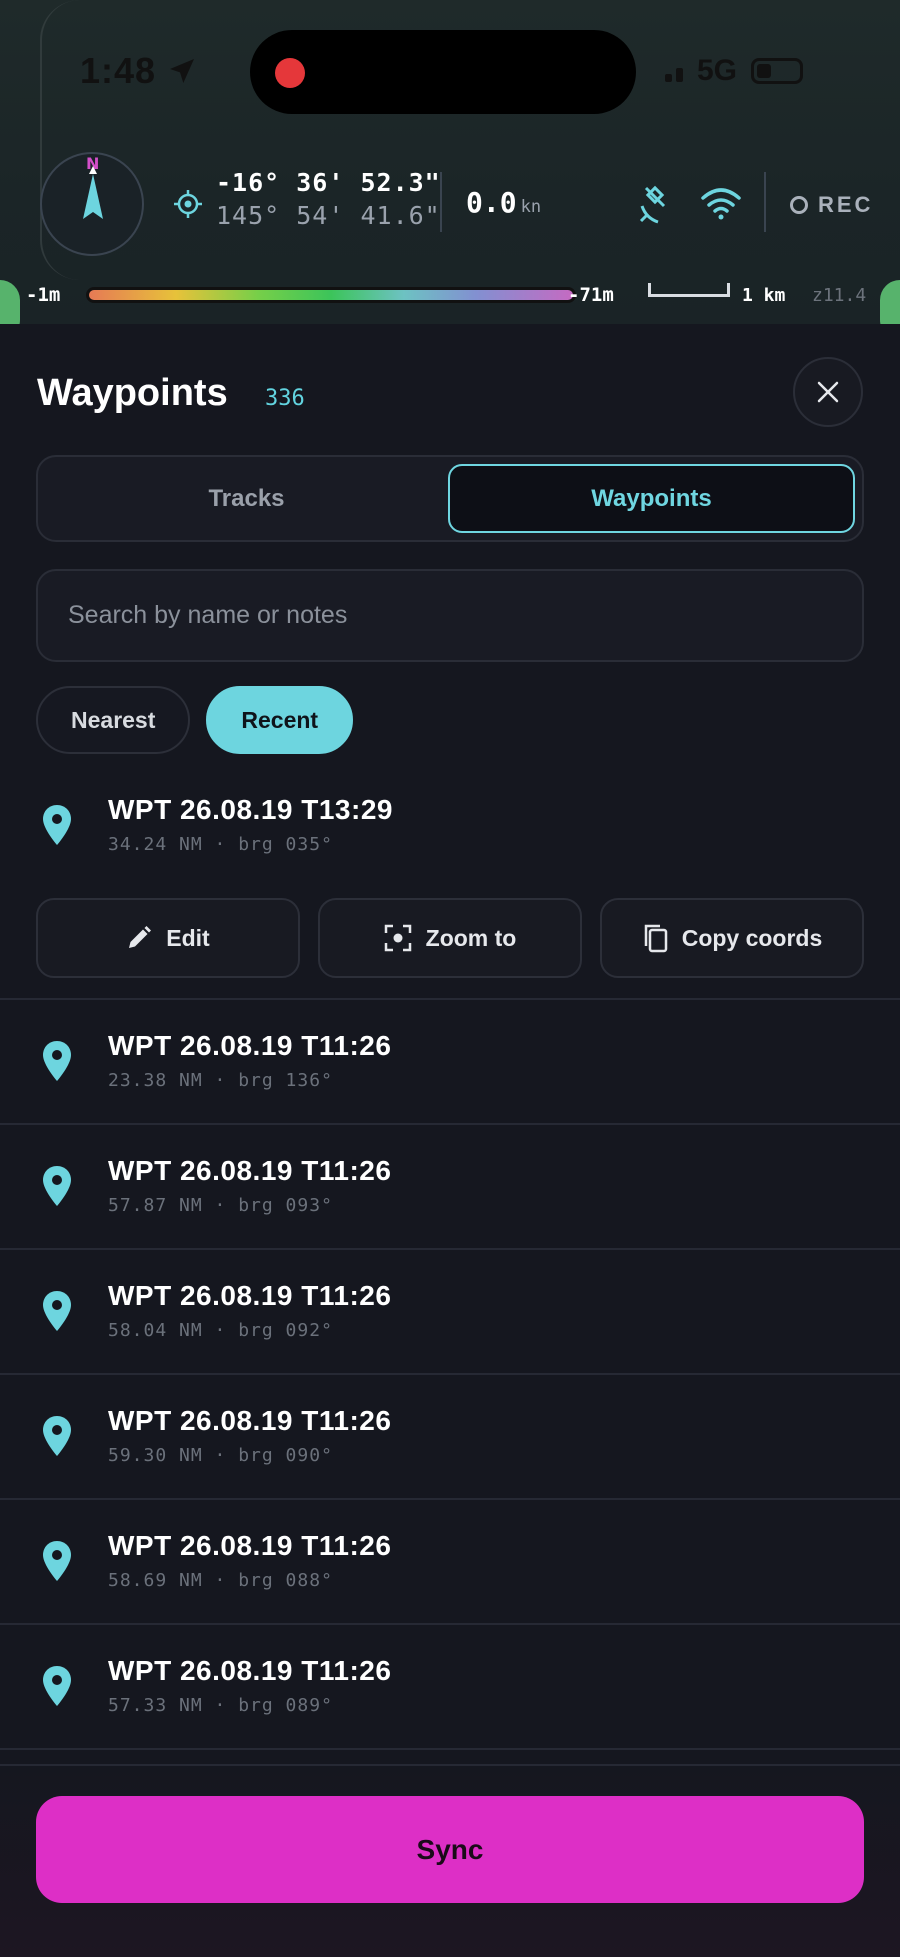  What do you see at coordinates (220, 1455) in the screenshot?
I see `waypoint-distance-bearing: 59.30 NM · brg 090°` at bounding box center [220, 1455].